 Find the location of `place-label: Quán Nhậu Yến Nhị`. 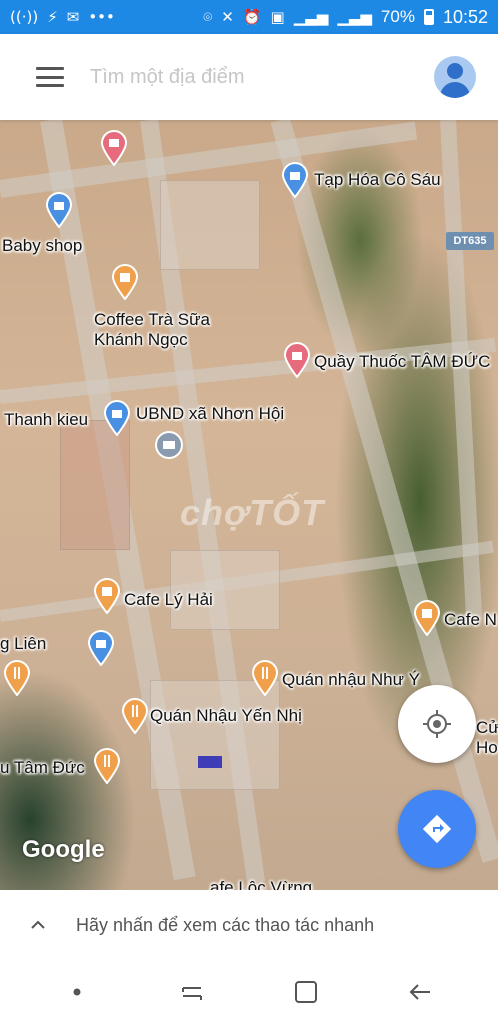

place-label: Quán Nhậu Yến Nhị is located at coordinates (226, 716).